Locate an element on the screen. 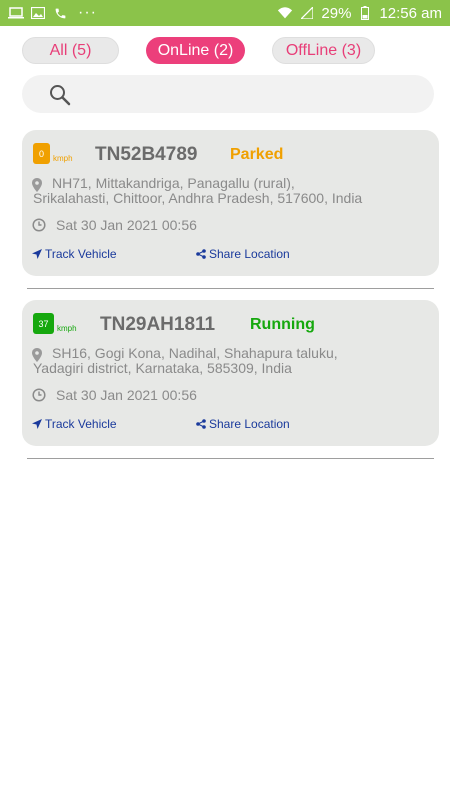  tab-offline: OffLine (3) is located at coordinates (323, 50).